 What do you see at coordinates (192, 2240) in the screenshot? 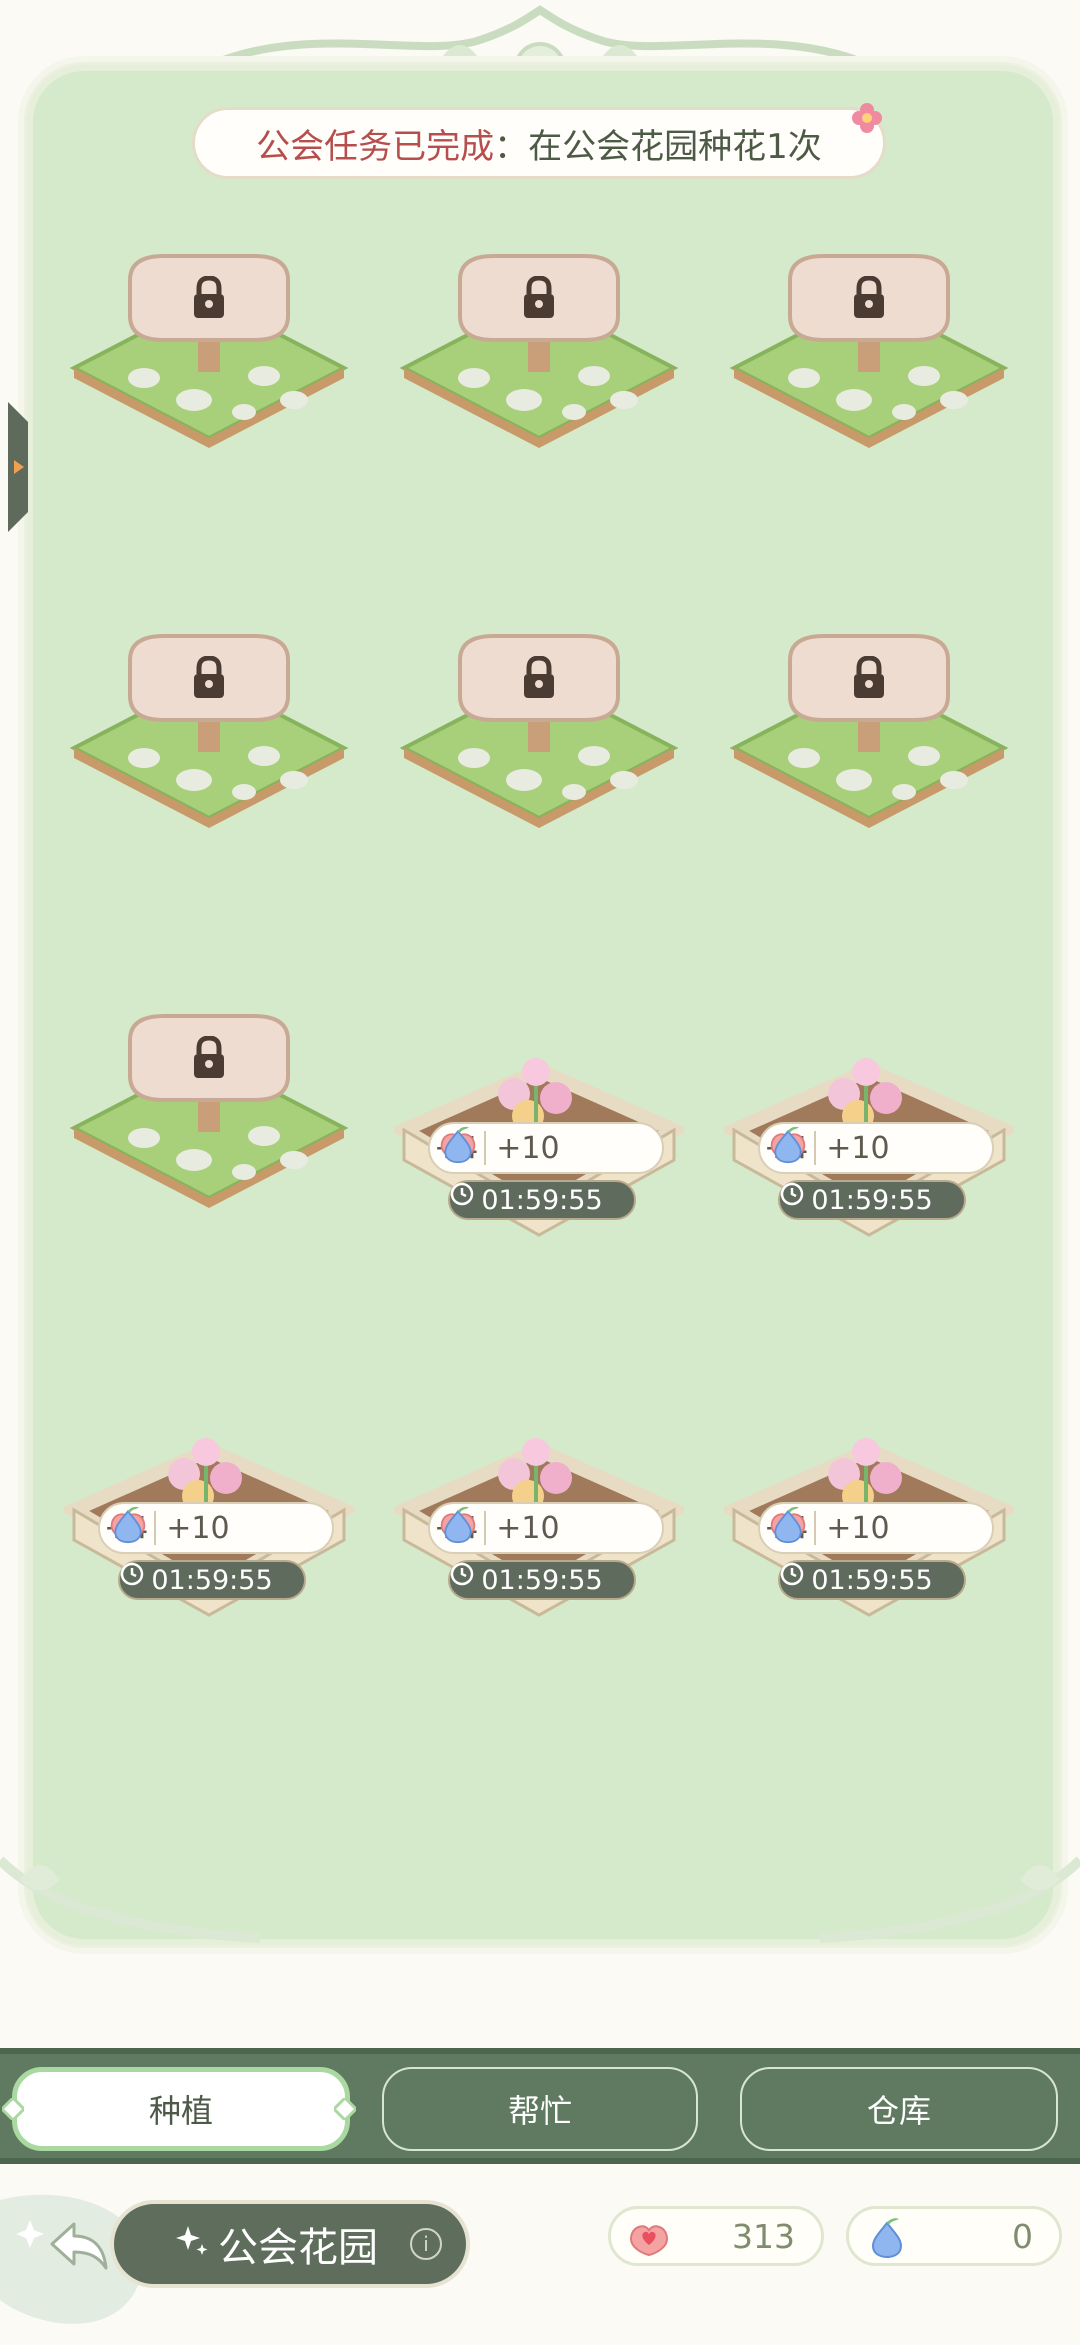
I see `sparkle-icon` at bounding box center [192, 2240].